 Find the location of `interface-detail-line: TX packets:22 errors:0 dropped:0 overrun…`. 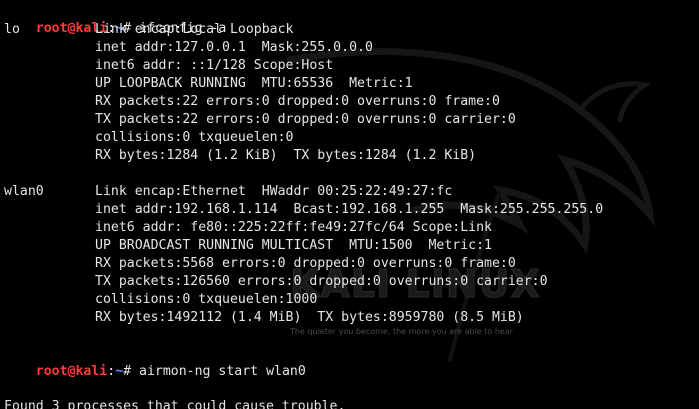

interface-detail-line: TX packets:22 errors:0 dropped:0 overrun… is located at coordinates (305, 119).